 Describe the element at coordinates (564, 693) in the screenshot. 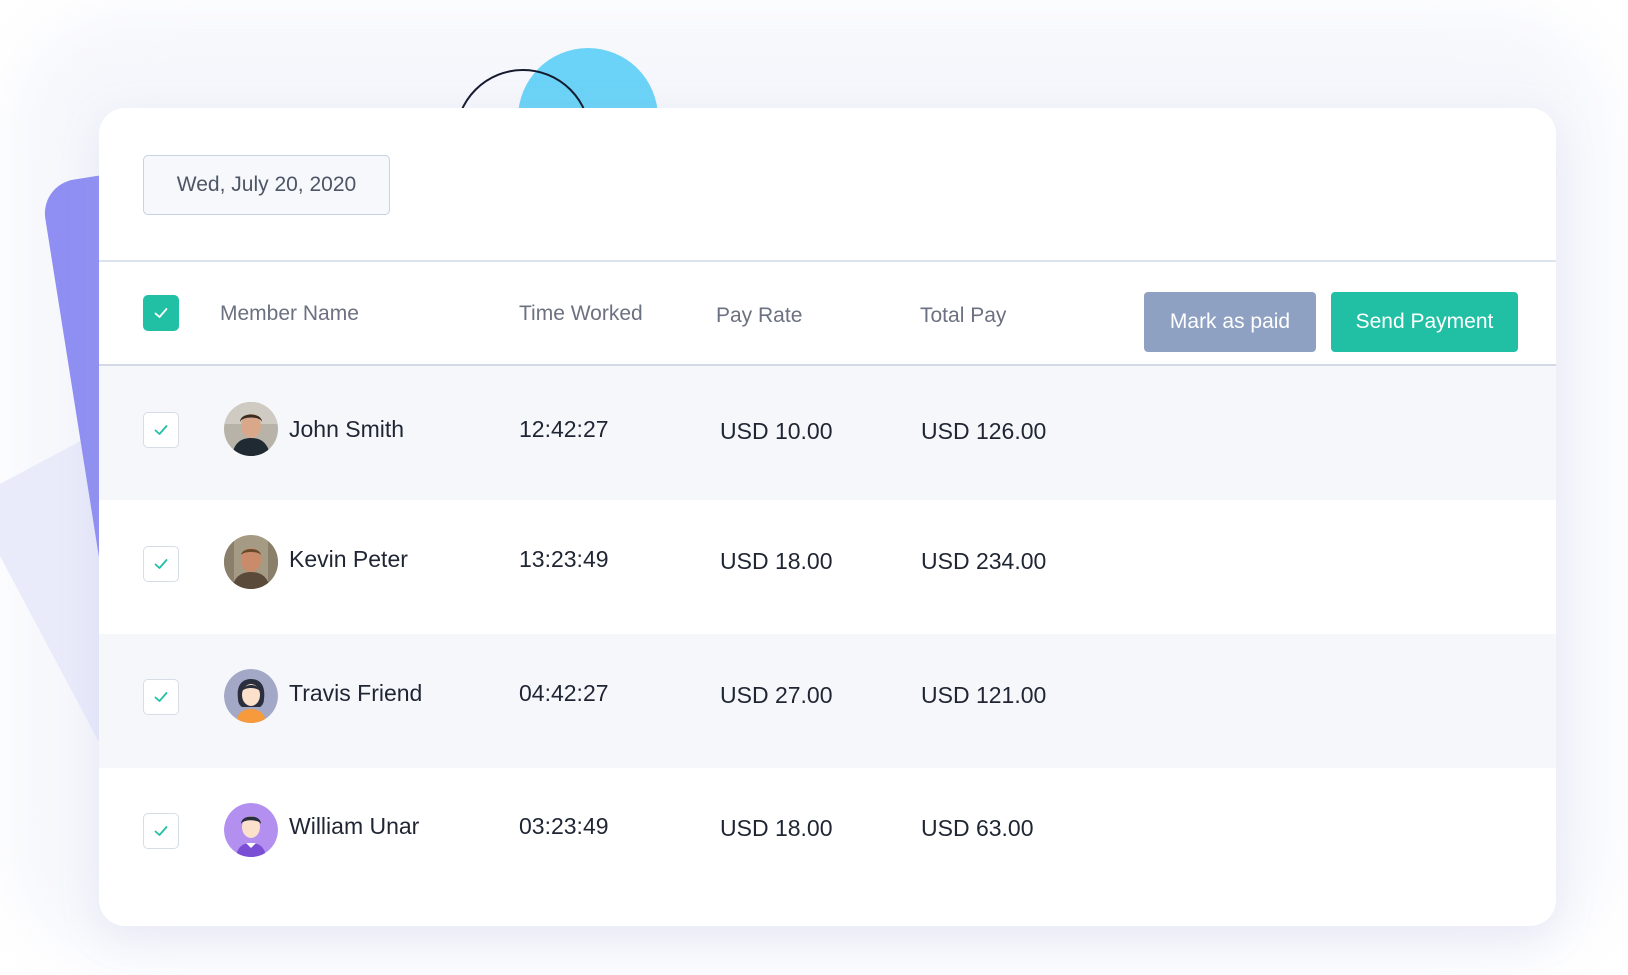

I see `time-worked: 04:42:27` at that location.